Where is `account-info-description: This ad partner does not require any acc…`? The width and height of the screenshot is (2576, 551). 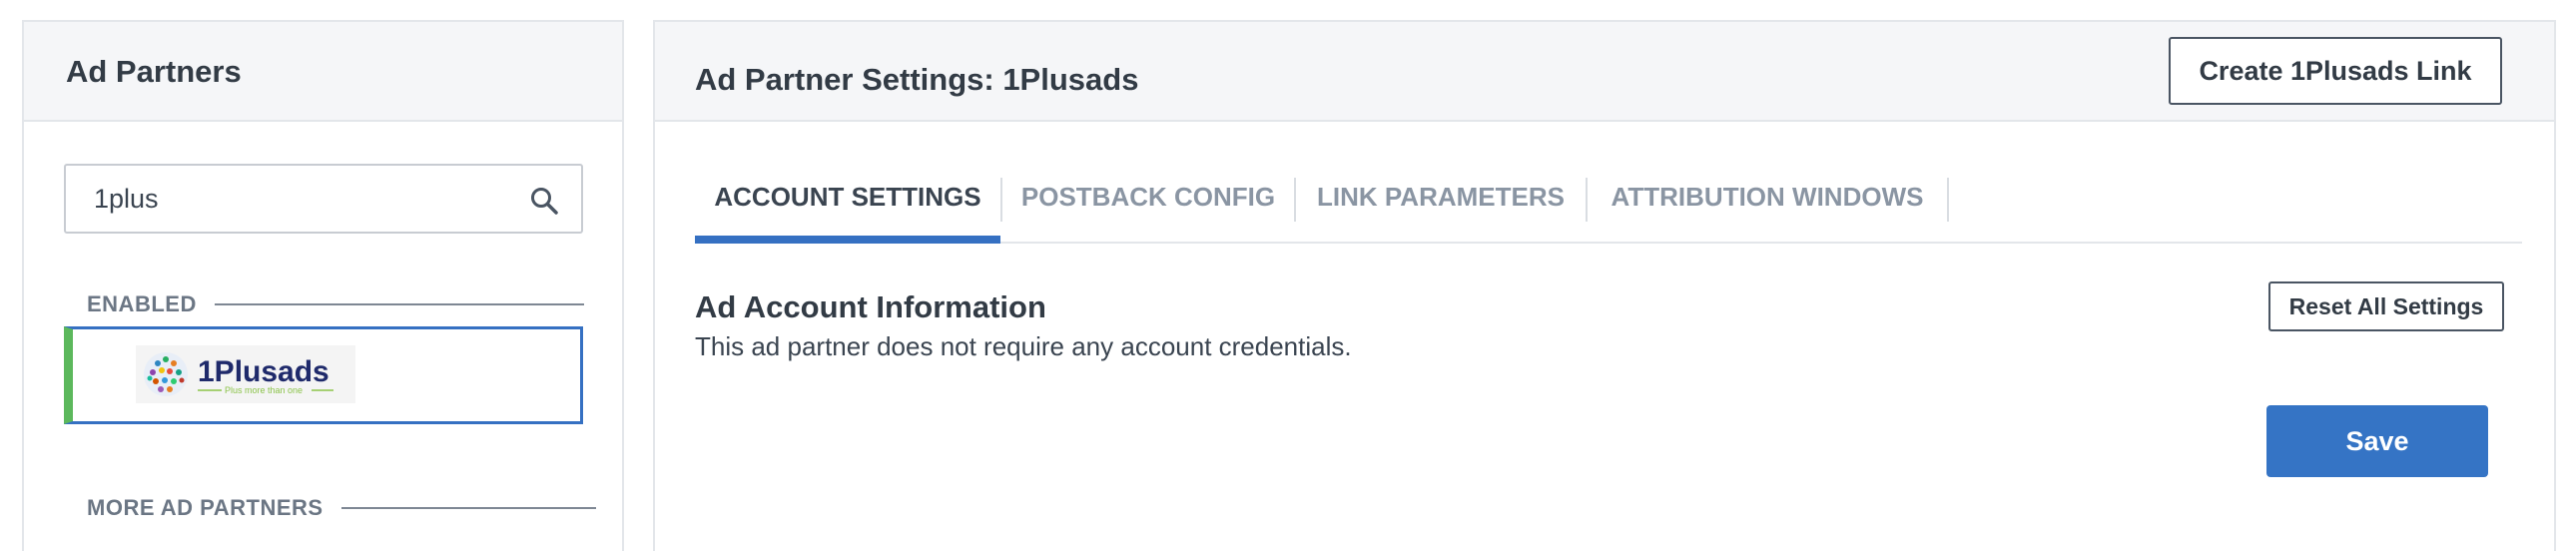
account-info-description: This ad partner does not require any acc… is located at coordinates (1024, 346).